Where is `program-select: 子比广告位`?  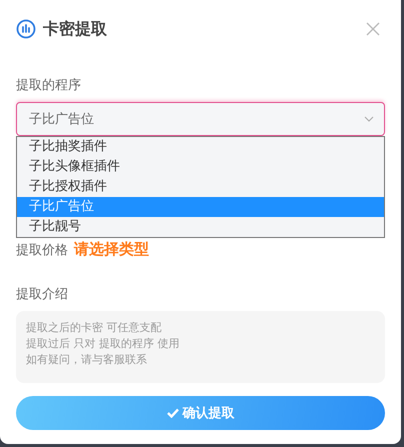 program-select: 子比广告位 is located at coordinates (200, 119).